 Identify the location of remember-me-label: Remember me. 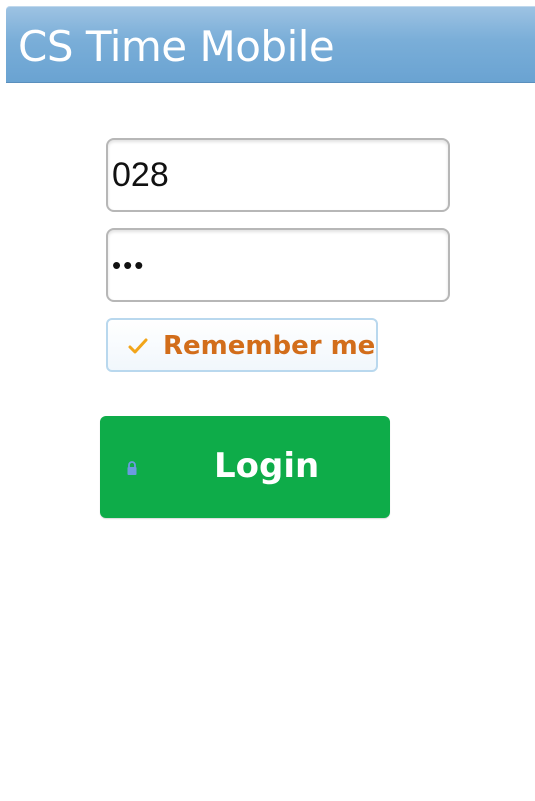
(269, 346).